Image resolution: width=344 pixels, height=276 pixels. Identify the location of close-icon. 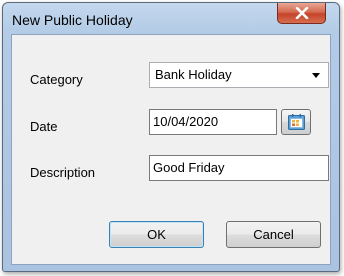
(302, 13).